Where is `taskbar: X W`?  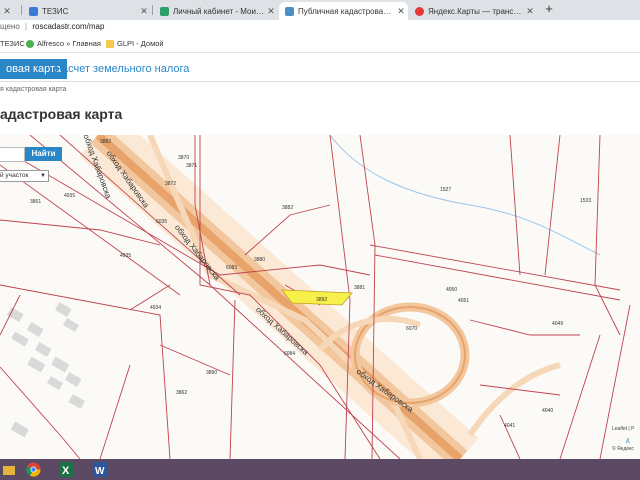 taskbar: X W is located at coordinates (320, 469).